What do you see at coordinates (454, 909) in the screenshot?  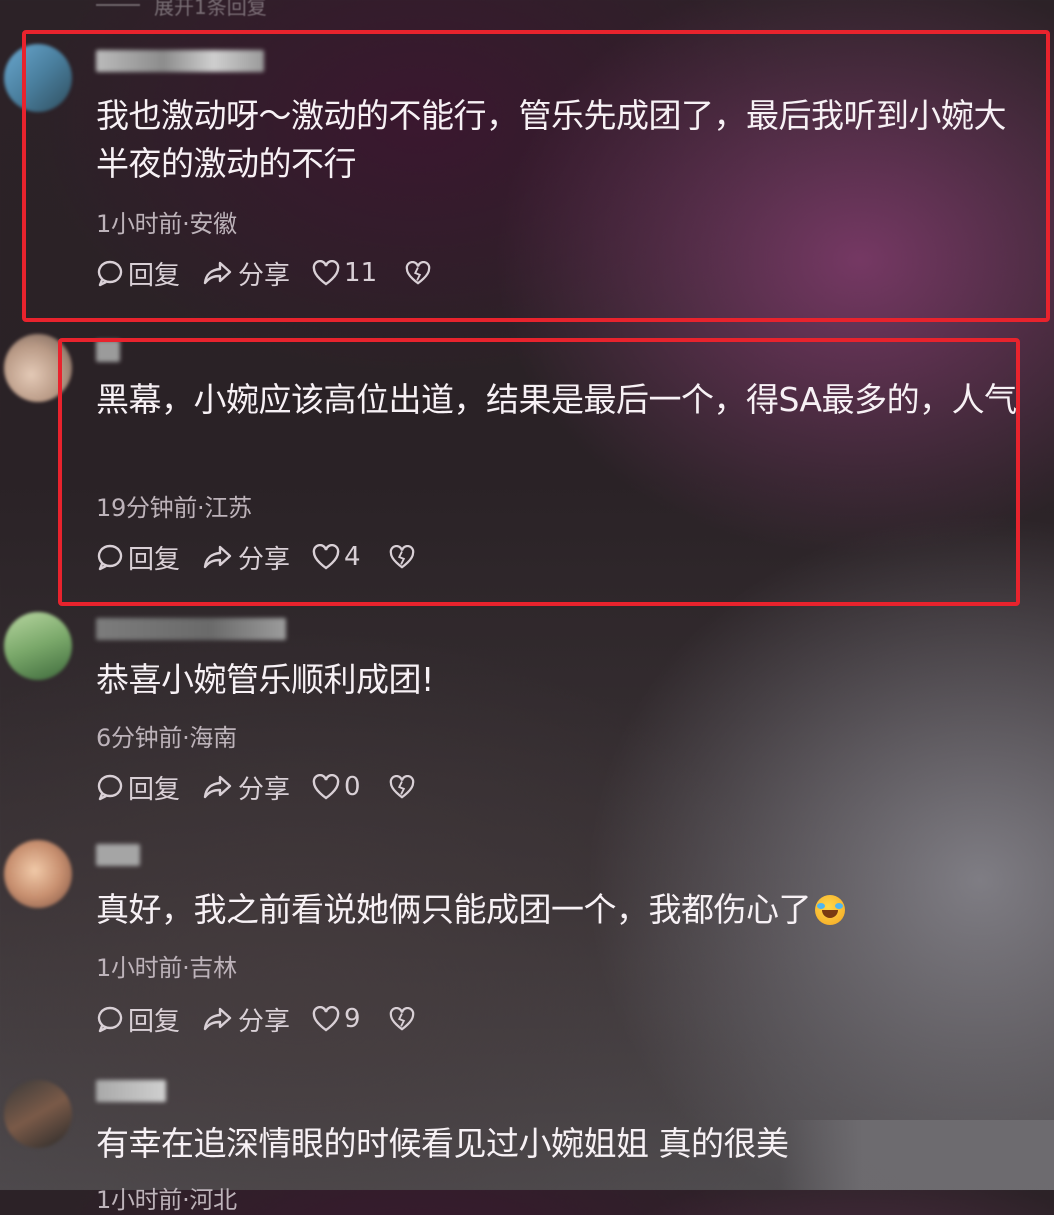 I see `comment-text-content: 真好，我之前看说她俩只能成团一个，我都伤心了` at bounding box center [454, 909].